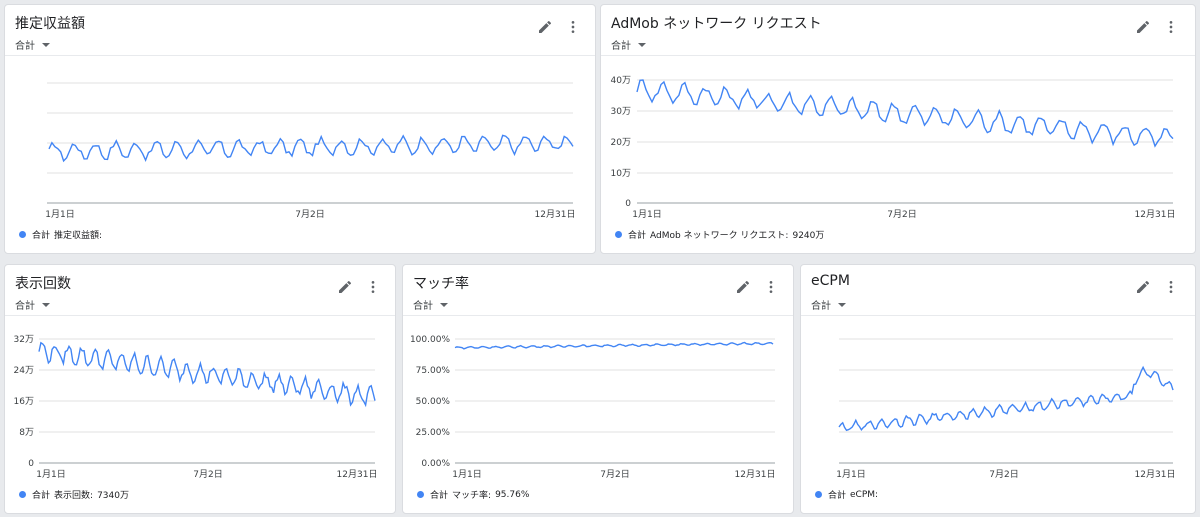 The width and height of the screenshot is (1200, 517). I want to click on card-title: eCPM, so click(830, 281).